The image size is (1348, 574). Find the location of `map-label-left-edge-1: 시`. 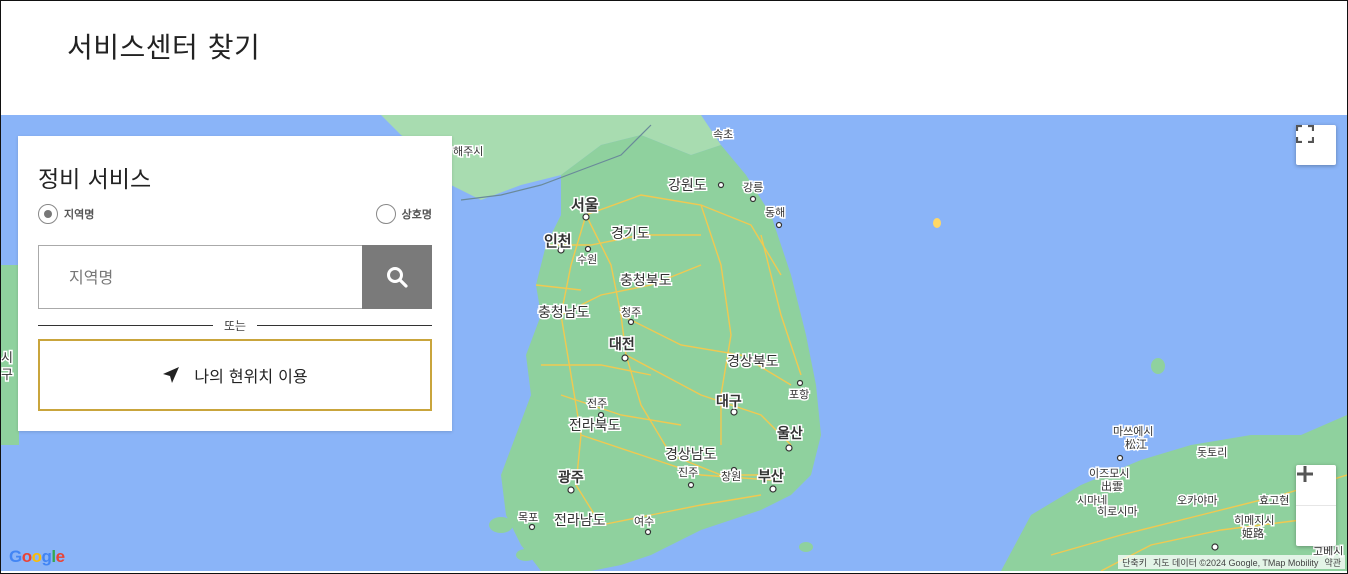

map-label-left-edge-1: 시 is located at coordinates (7, 358).